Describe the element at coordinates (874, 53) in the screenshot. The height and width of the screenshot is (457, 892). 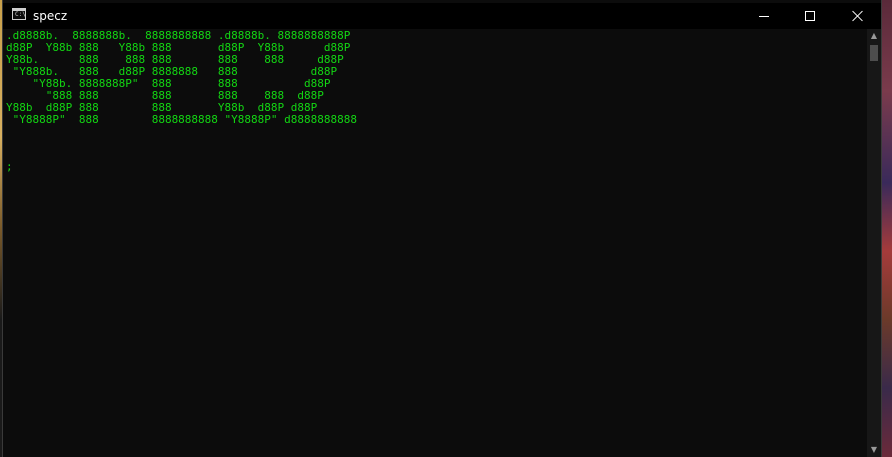
I see `scrollbar-thumb` at that location.